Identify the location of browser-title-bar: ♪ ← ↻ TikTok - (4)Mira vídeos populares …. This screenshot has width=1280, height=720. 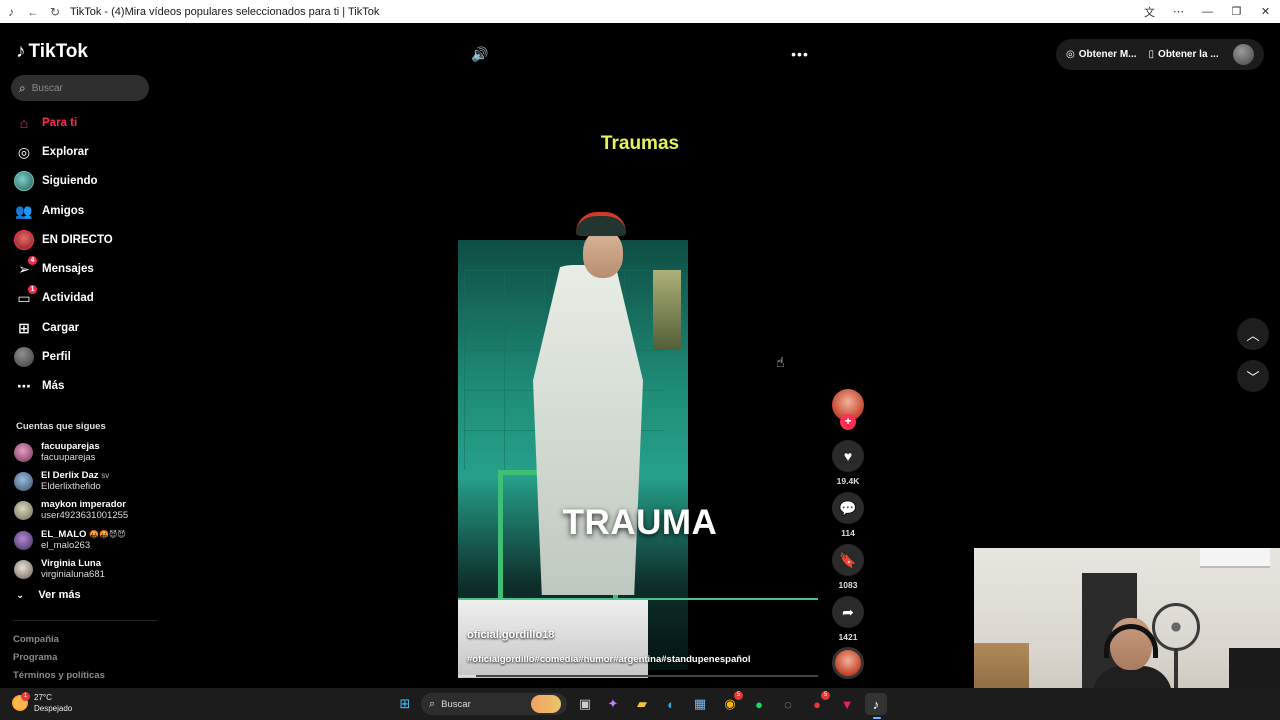
(640, 11).